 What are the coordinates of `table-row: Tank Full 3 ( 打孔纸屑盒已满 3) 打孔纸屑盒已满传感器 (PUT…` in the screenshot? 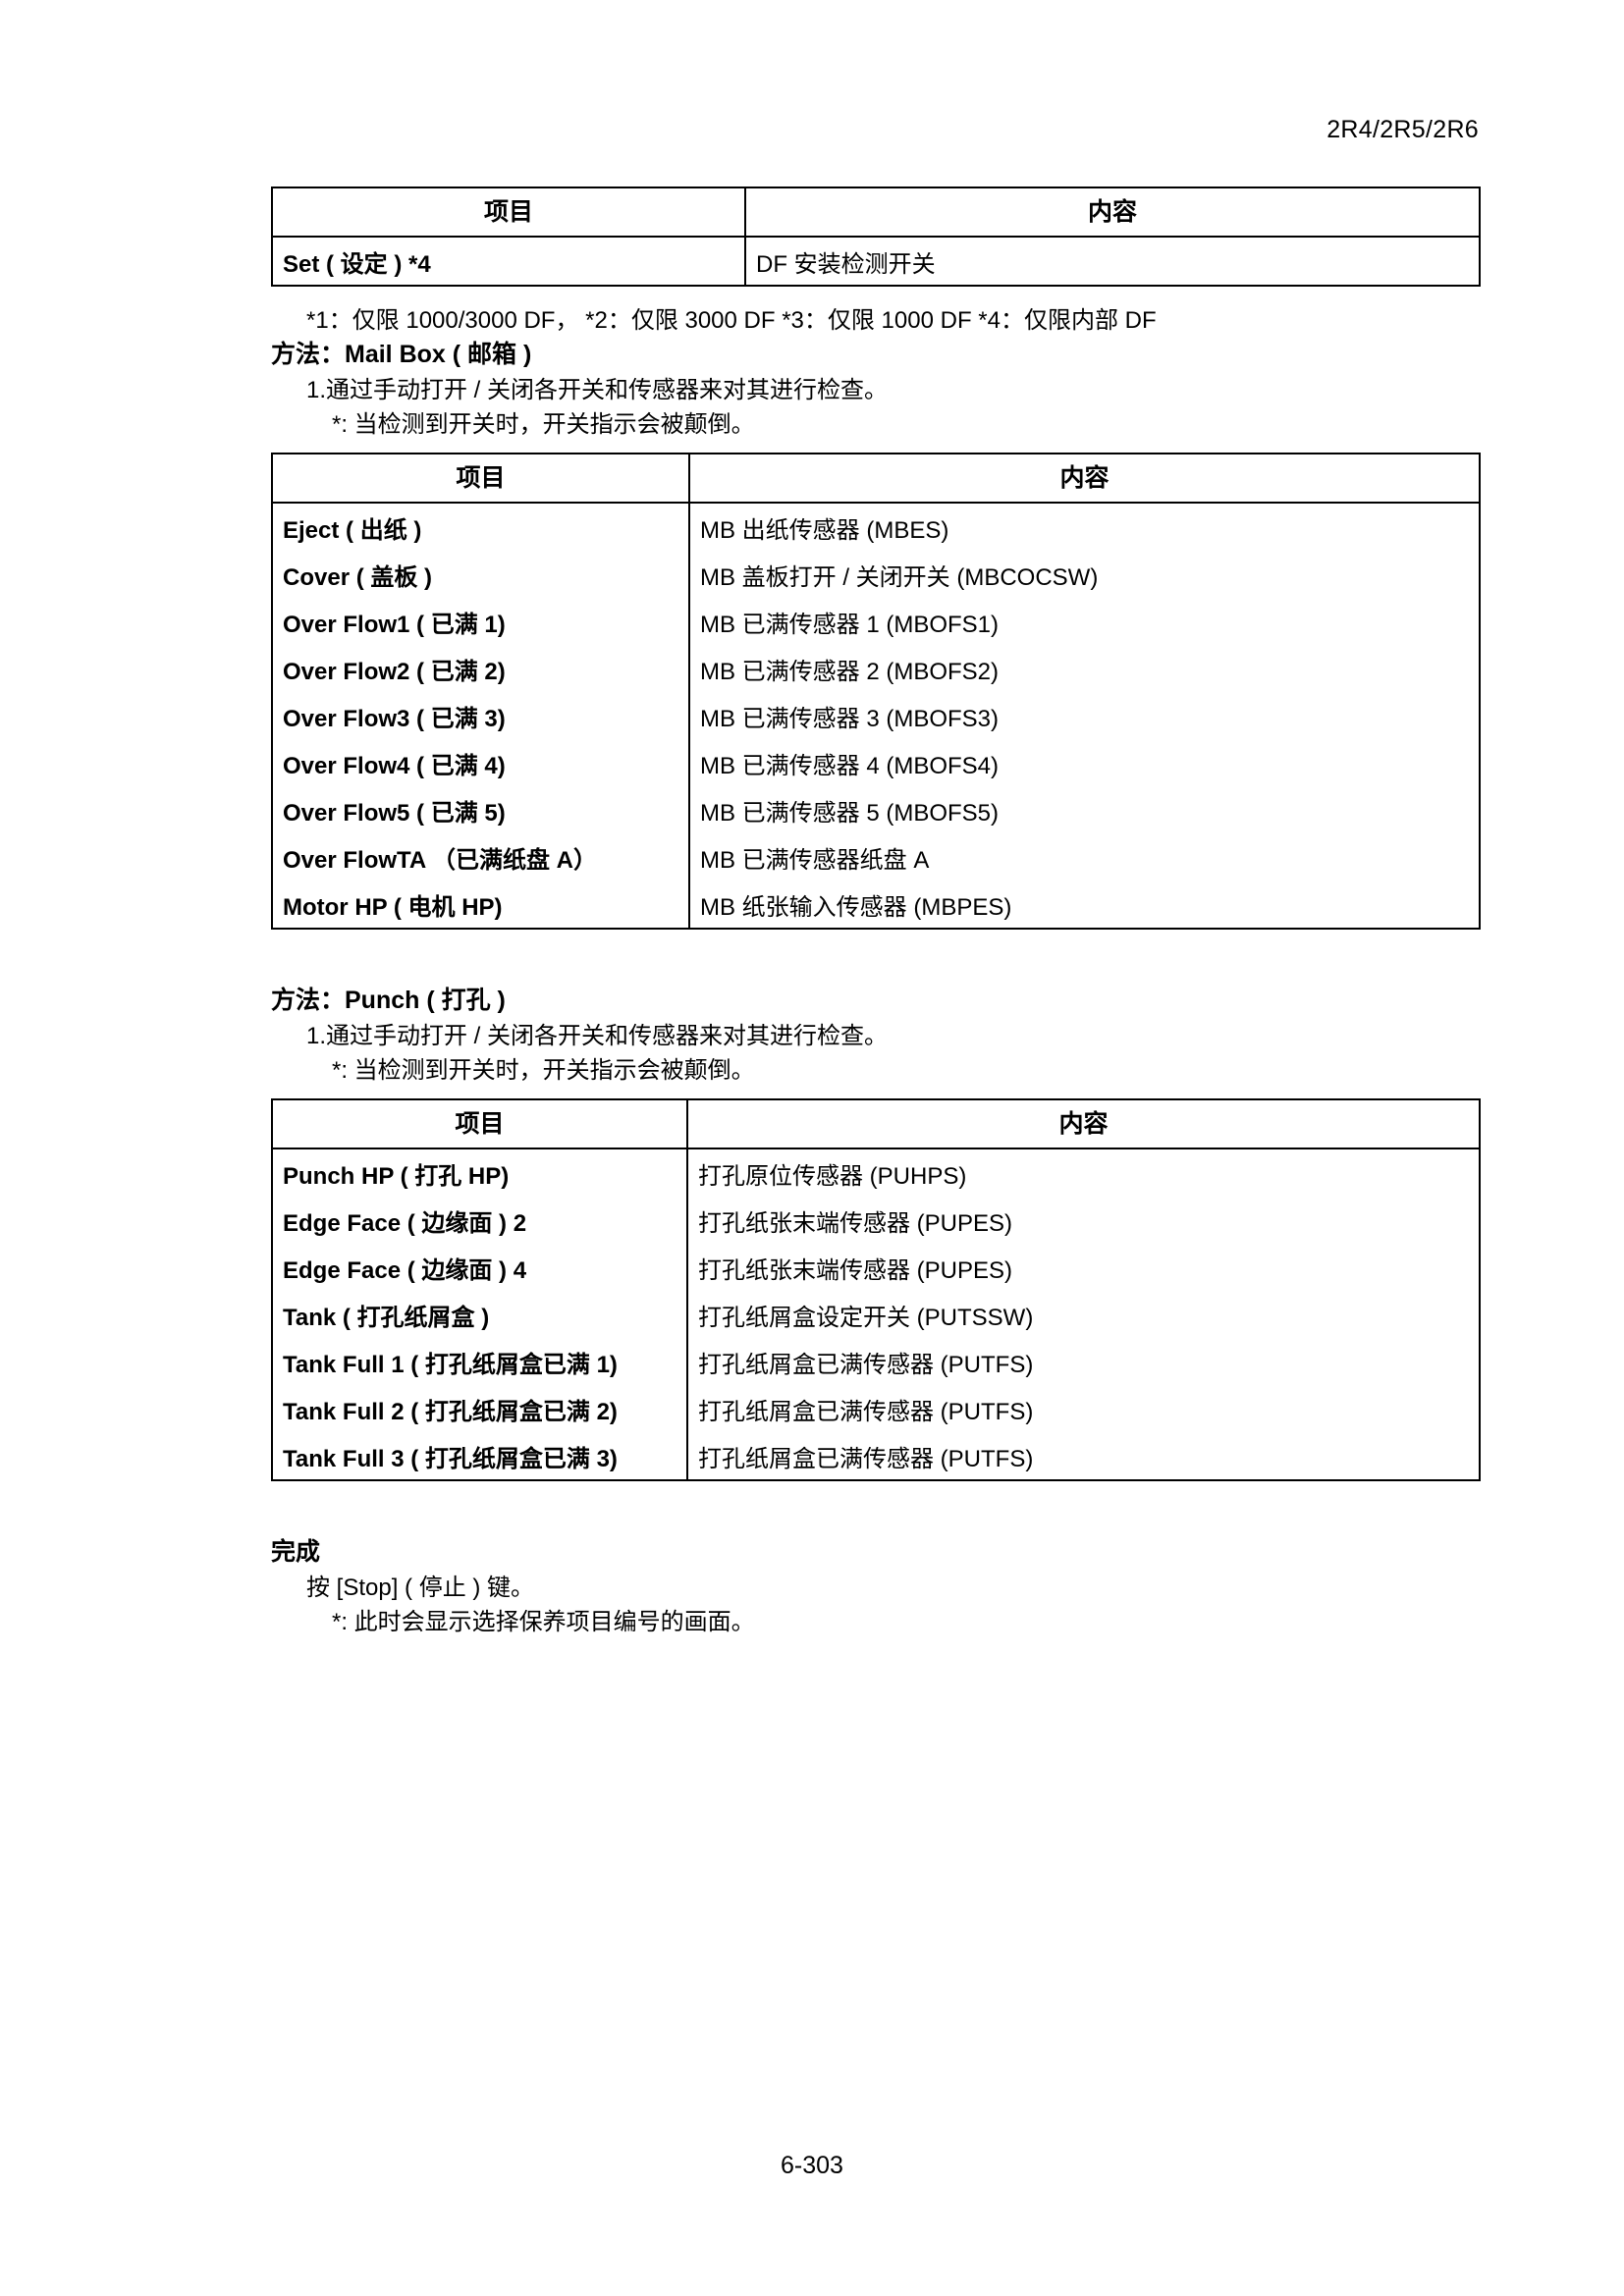 It's located at (876, 1456).